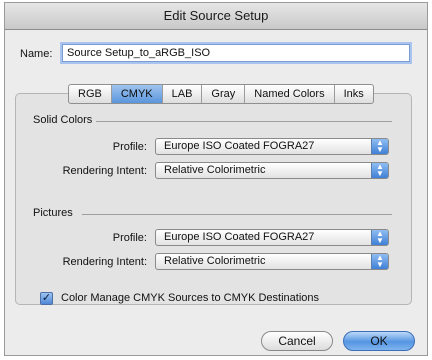  Describe the element at coordinates (354, 94) in the screenshot. I see `tab-inks: Inks` at that location.